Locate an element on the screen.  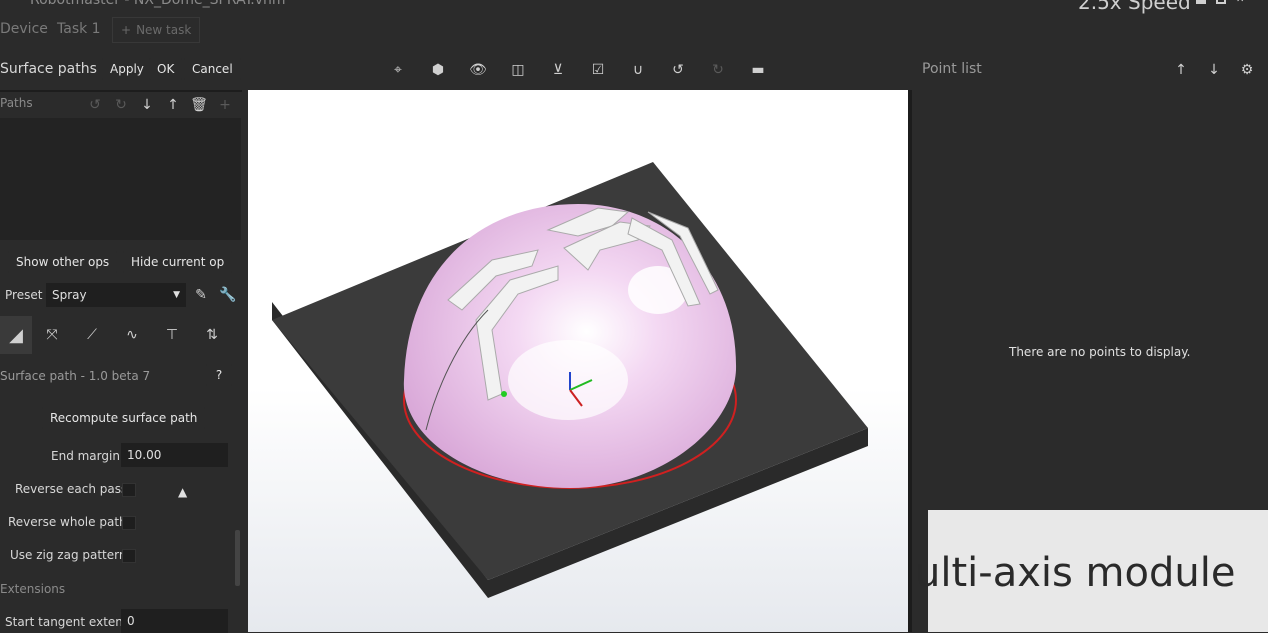
start-point-marker is located at coordinates (504, 394).